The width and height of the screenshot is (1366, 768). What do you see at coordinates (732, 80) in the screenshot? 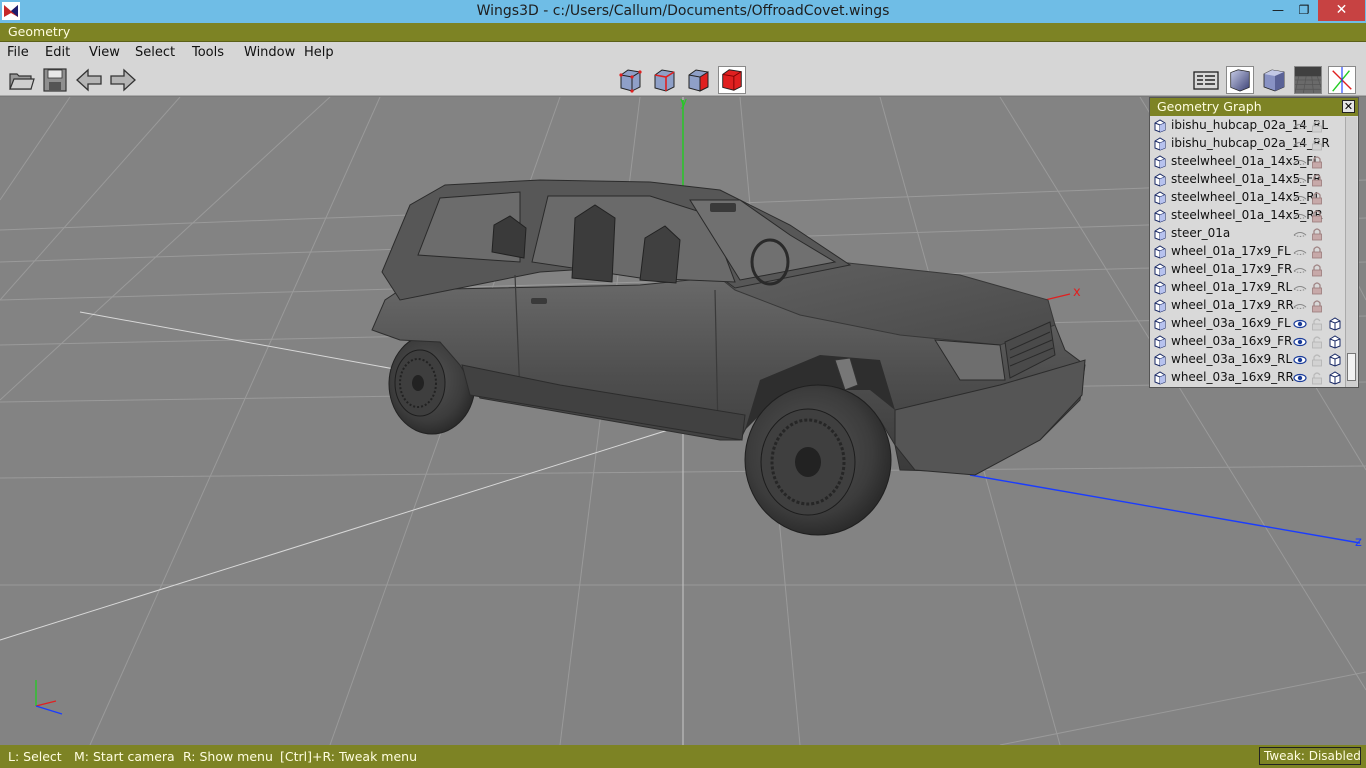
I see `body-mode-icon` at bounding box center [732, 80].